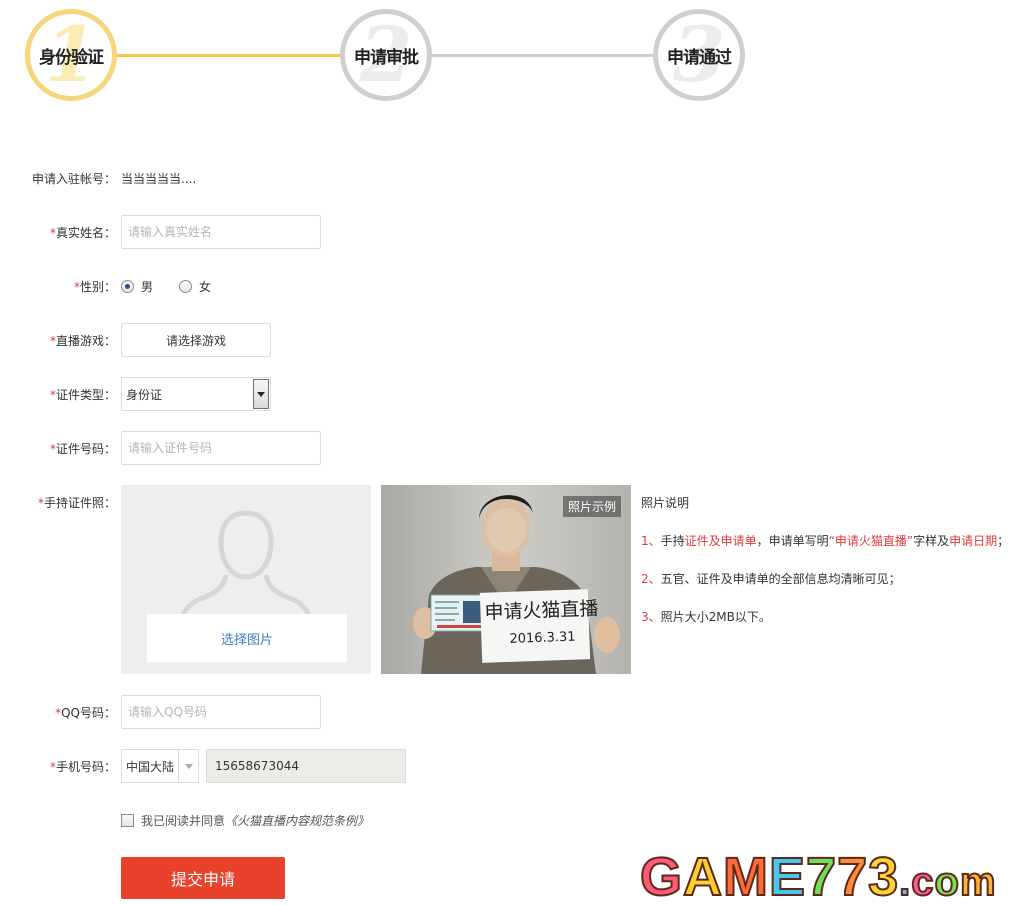 This screenshot has height=905, width=1026. I want to click on step-label: 申请审批, so click(386, 57).